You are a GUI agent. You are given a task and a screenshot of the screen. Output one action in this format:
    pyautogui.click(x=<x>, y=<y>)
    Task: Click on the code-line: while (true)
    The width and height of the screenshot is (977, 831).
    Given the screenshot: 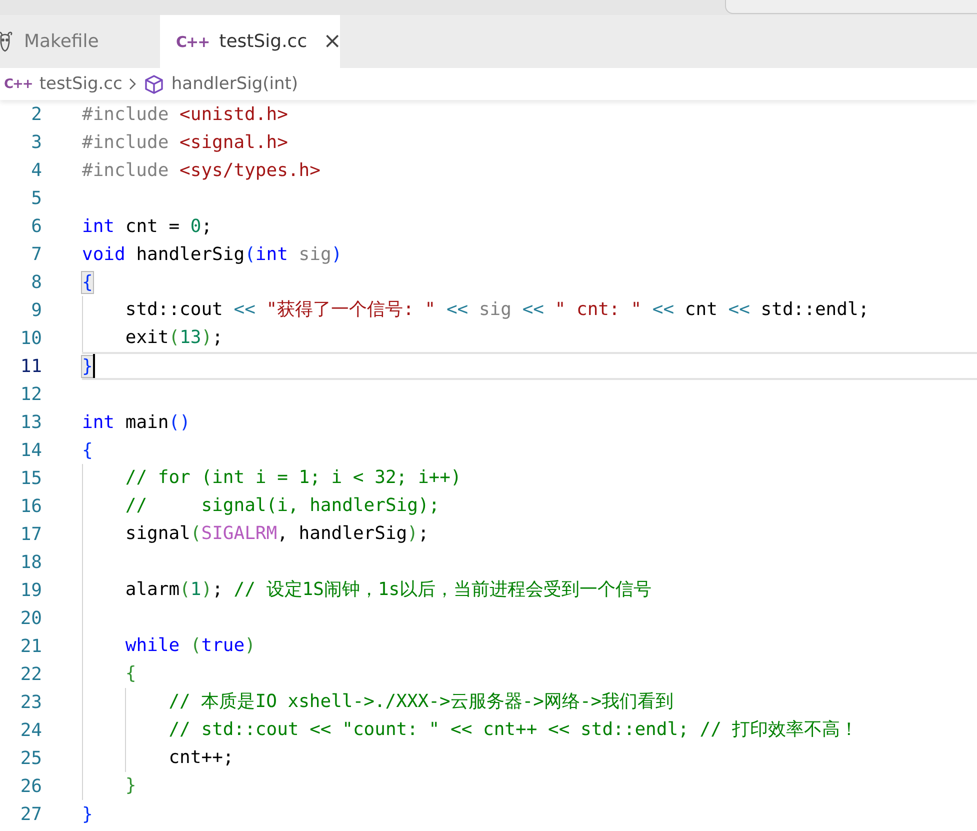 What is the action you would take?
    pyautogui.click(x=169, y=646)
    